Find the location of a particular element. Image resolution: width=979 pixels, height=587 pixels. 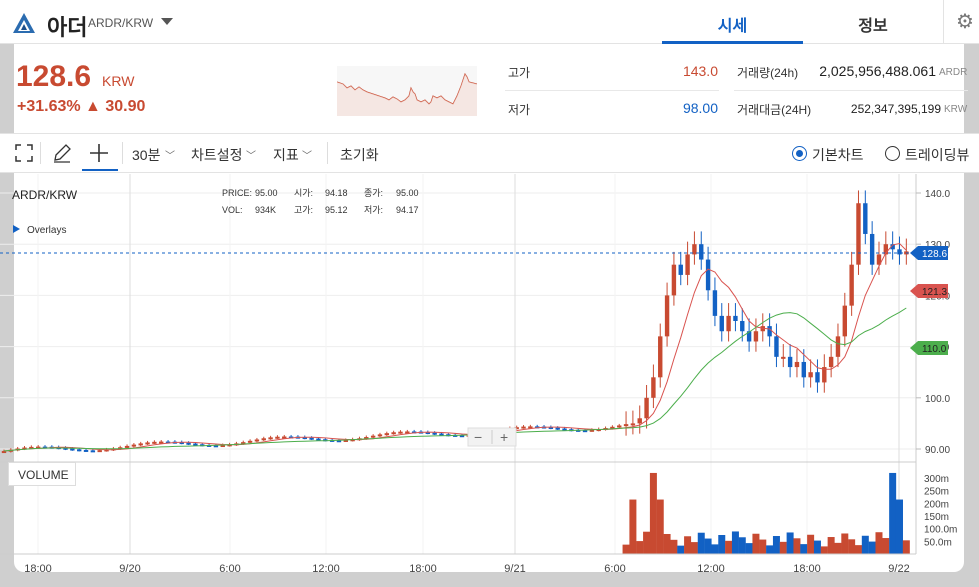

fullscreen-icon is located at coordinates (24, 153).